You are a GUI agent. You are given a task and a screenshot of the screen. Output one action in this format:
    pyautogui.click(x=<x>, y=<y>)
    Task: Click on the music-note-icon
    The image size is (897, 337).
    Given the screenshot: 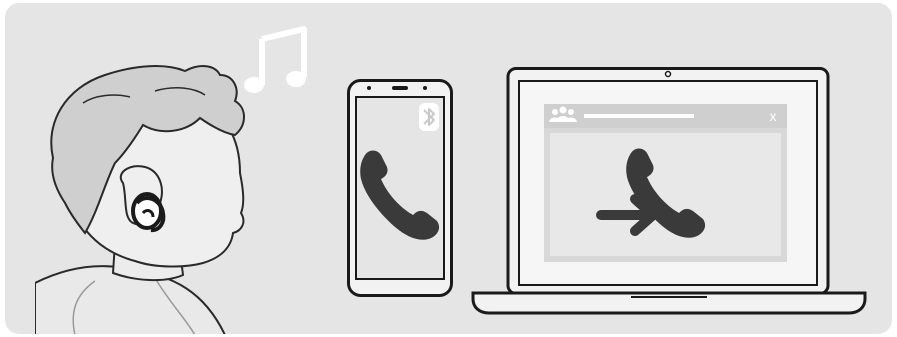 What is the action you would take?
    pyautogui.click(x=275, y=59)
    